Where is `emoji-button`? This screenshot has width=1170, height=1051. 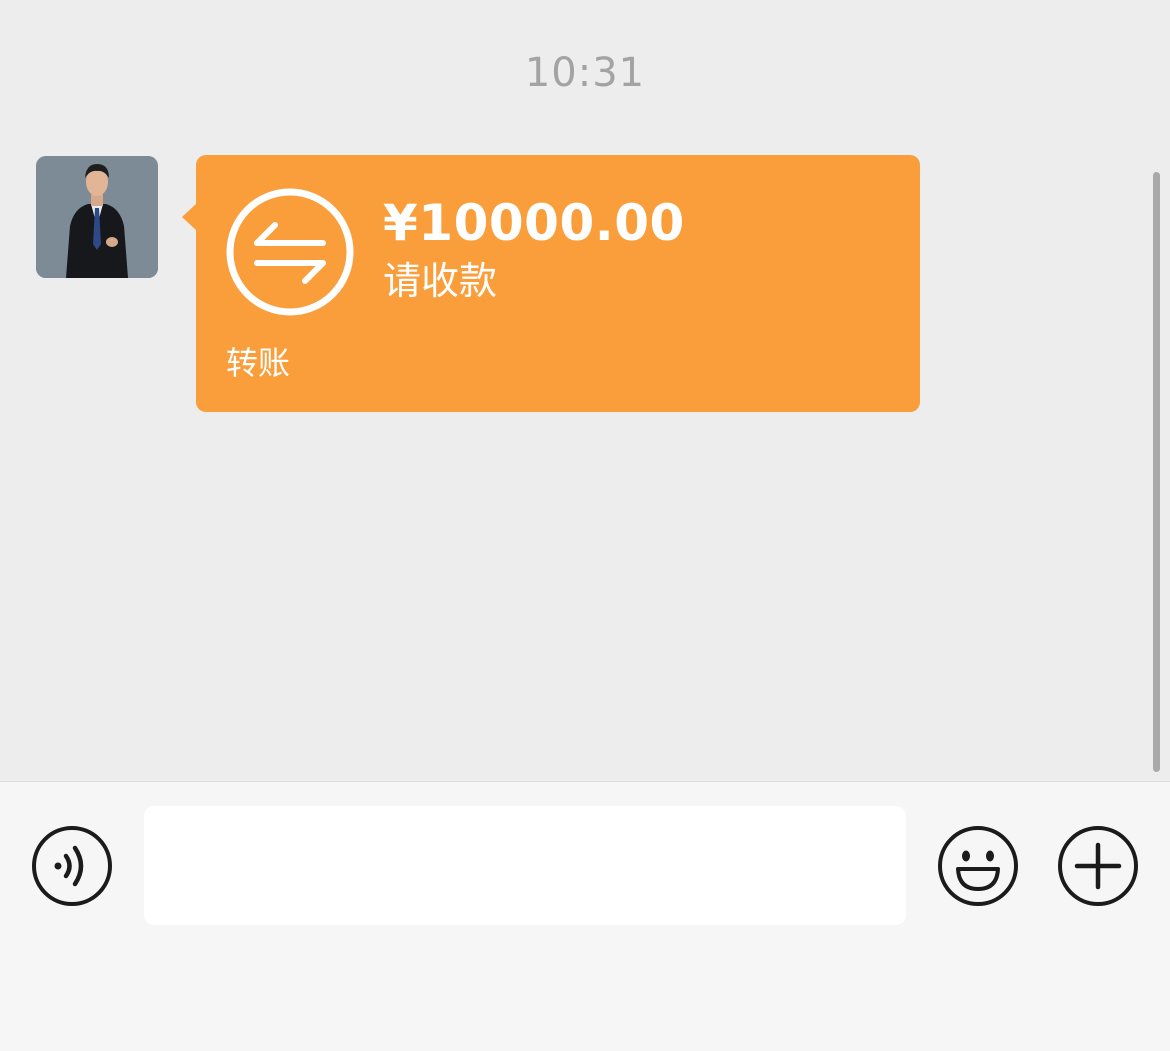 emoji-button is located at coordinates (978, 866).